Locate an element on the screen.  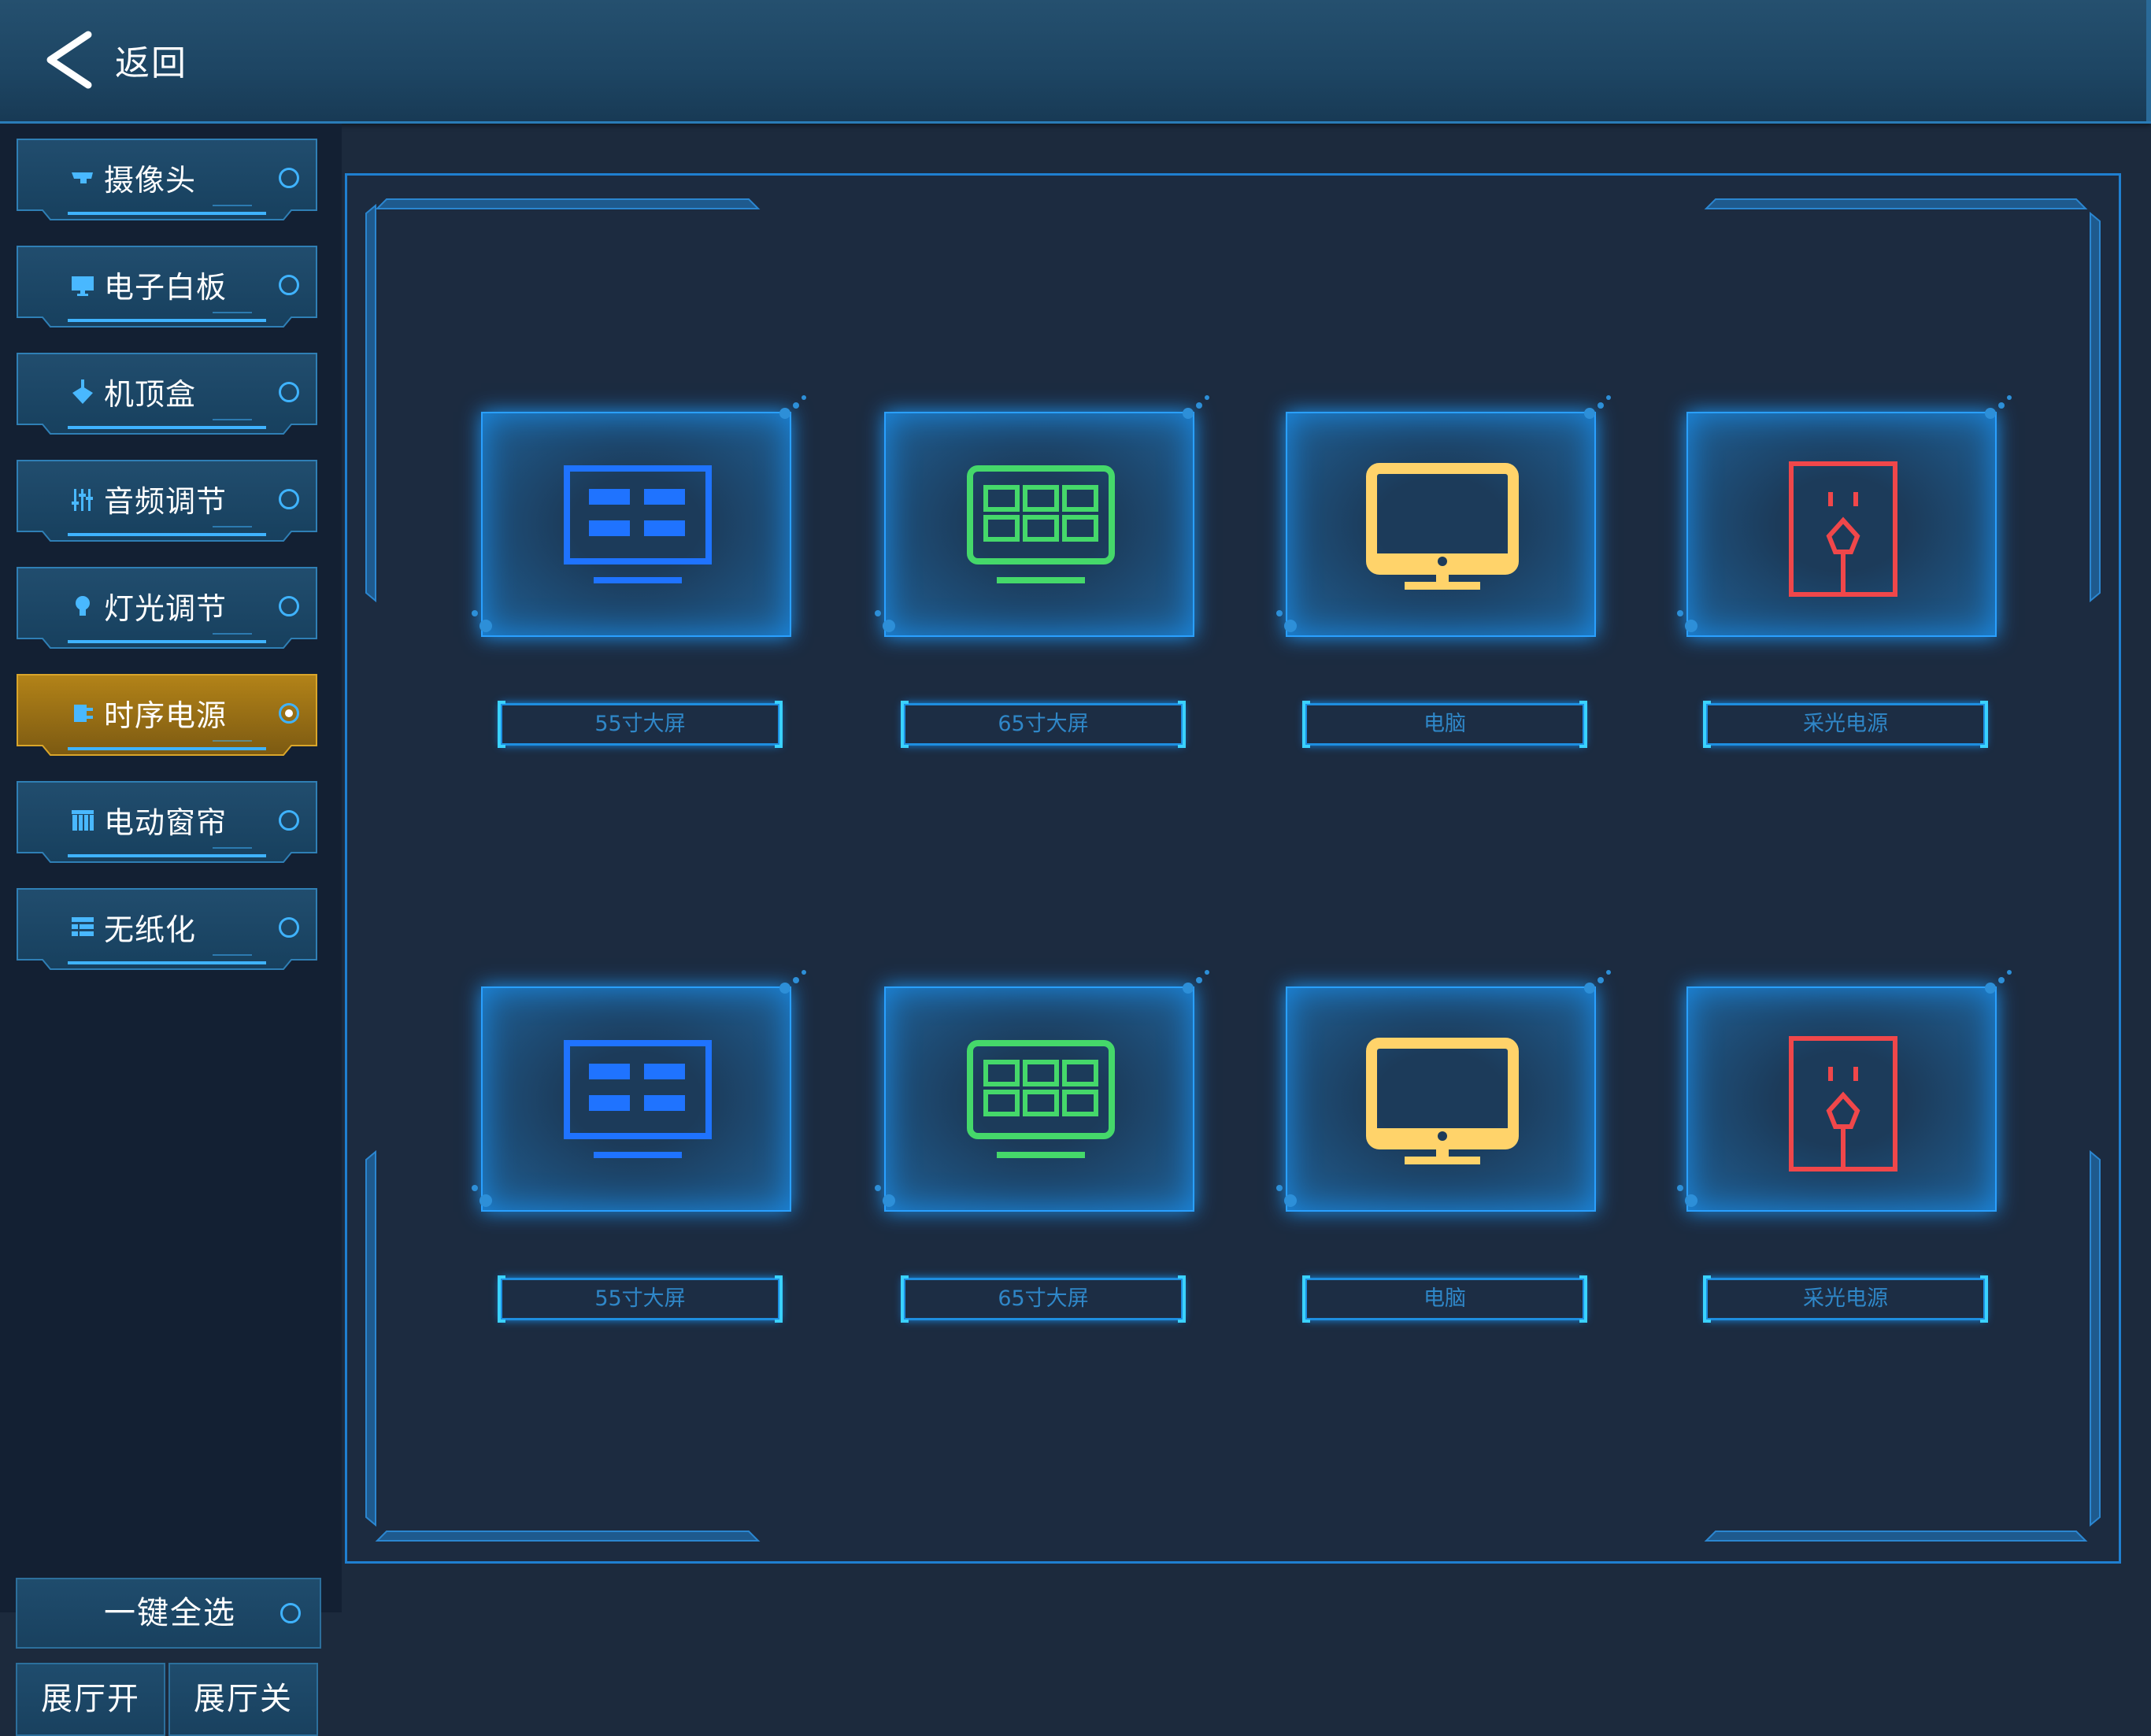
hall-on-button: 展厅开 is located at coordinates (90, 1699).